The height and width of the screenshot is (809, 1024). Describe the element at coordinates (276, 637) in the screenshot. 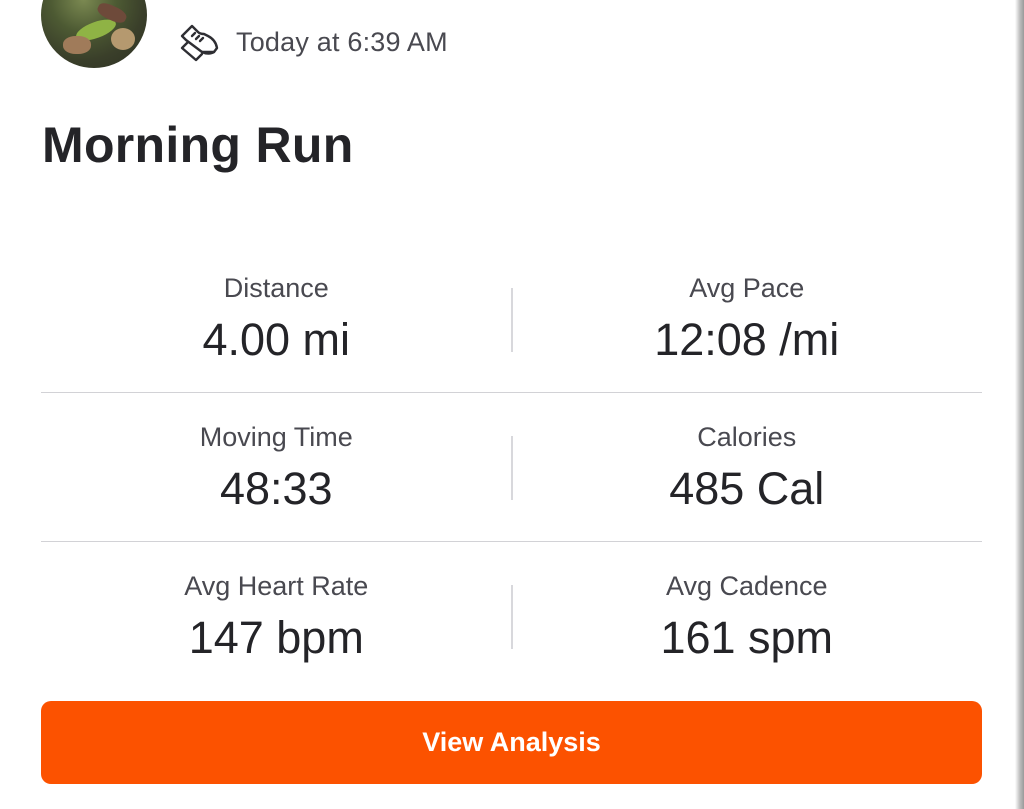

I see `stat-value: 147 bpm` at that location.